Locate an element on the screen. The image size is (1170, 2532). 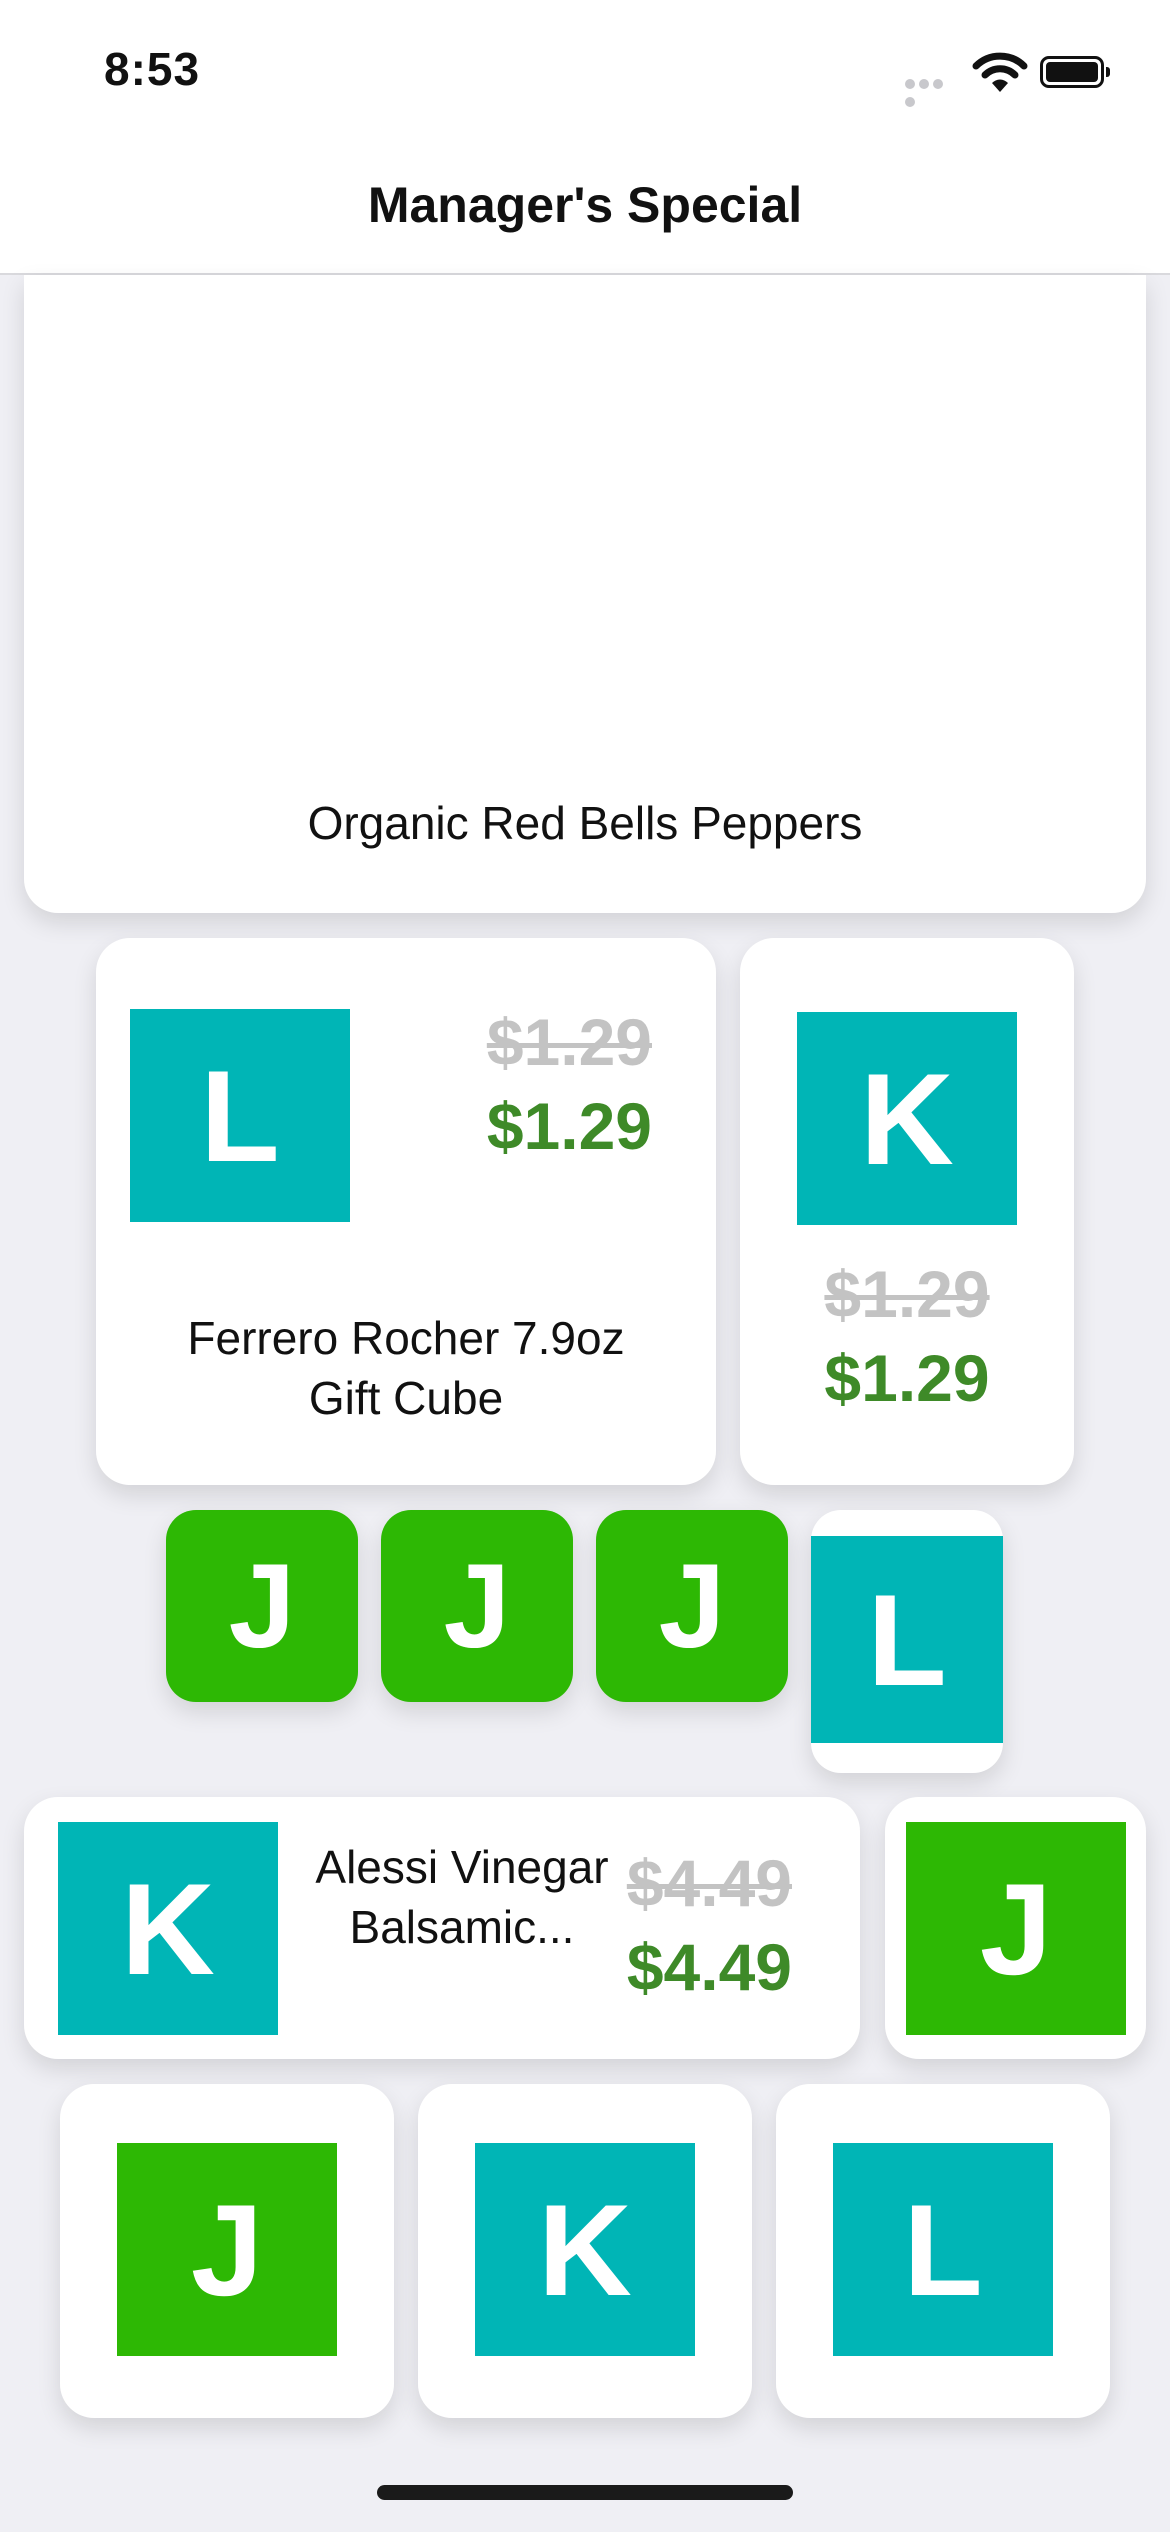
special-card-j-1: J is located at coordinates (262, 1606).